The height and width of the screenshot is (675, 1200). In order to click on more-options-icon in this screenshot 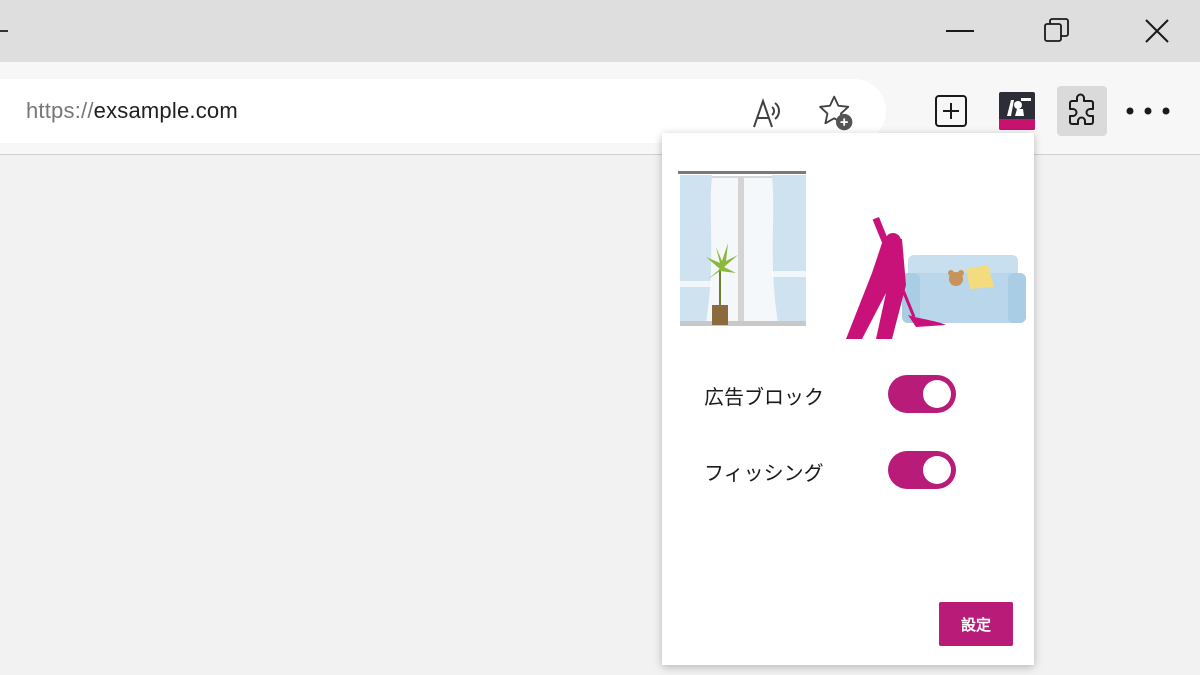, I will do `click(1148, 111)`.